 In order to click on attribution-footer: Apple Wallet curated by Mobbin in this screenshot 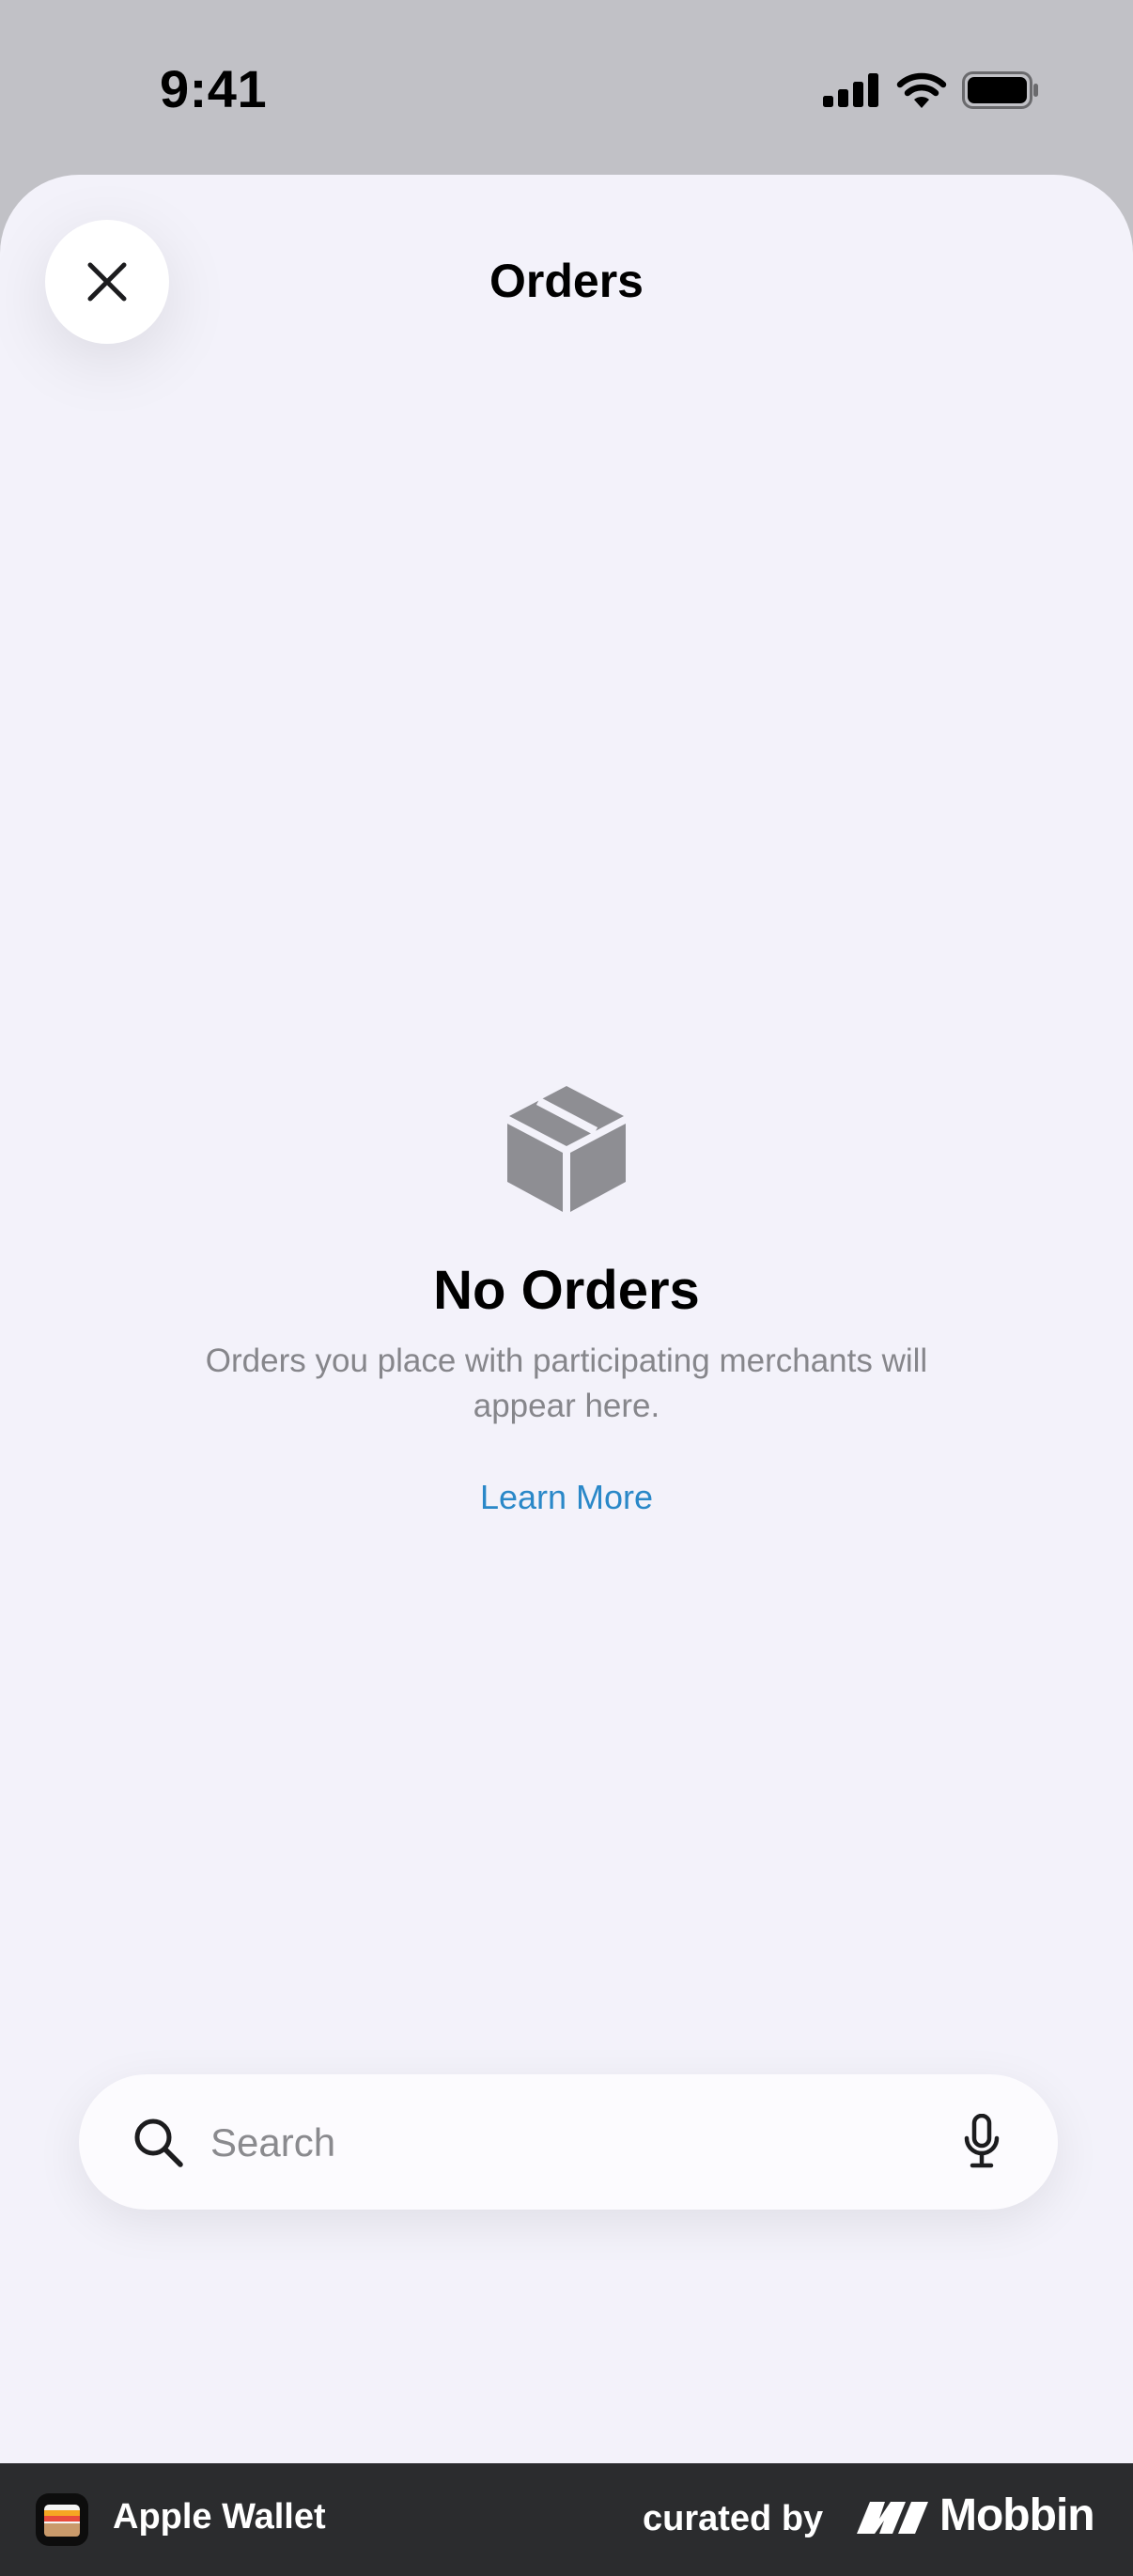, I will do `click(566, 2519)`.